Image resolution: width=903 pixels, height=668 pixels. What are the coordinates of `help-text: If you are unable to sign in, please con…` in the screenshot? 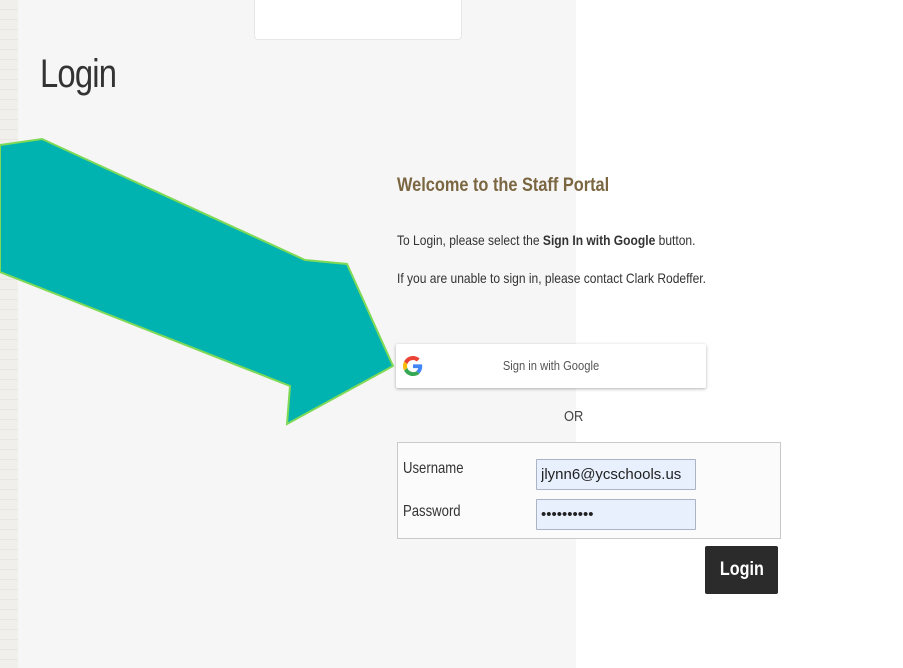 It's located at (551, 278).